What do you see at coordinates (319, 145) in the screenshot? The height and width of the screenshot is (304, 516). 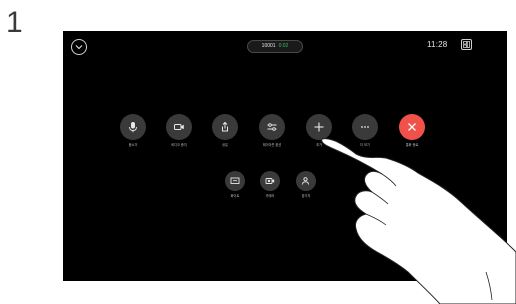 I see `add-label: 추가` at bounding box center [319, 145].